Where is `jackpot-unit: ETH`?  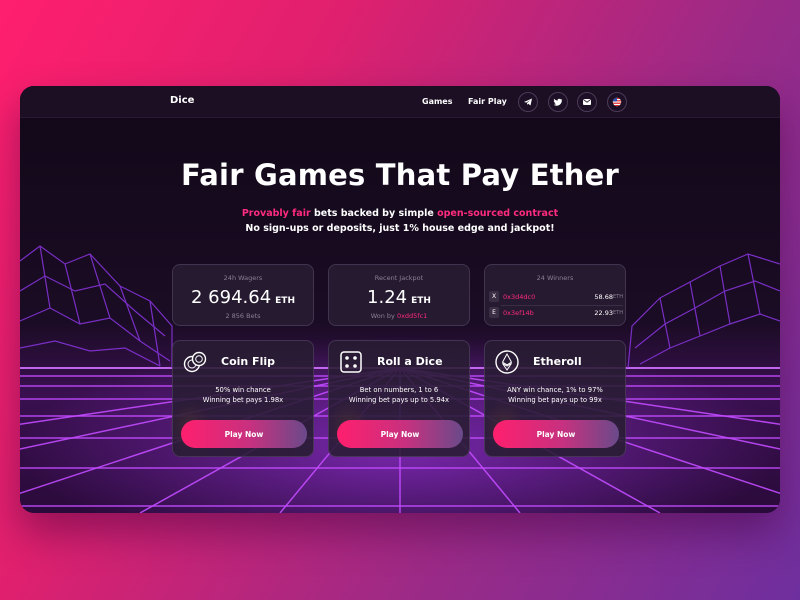
jackpot-unit: ETH is located at coordinates (421, 301).